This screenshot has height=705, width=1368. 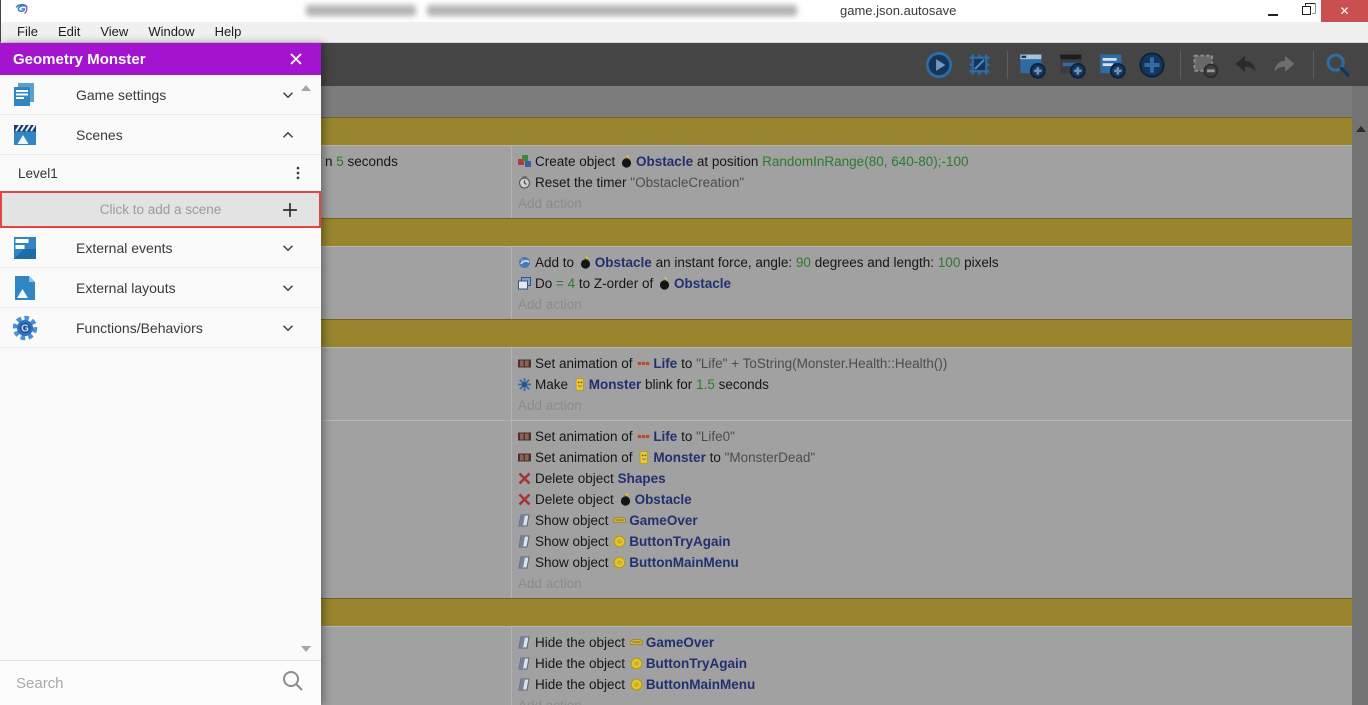 I want to click on functions-behaviors-icon: G, so click(x=25, y=328).